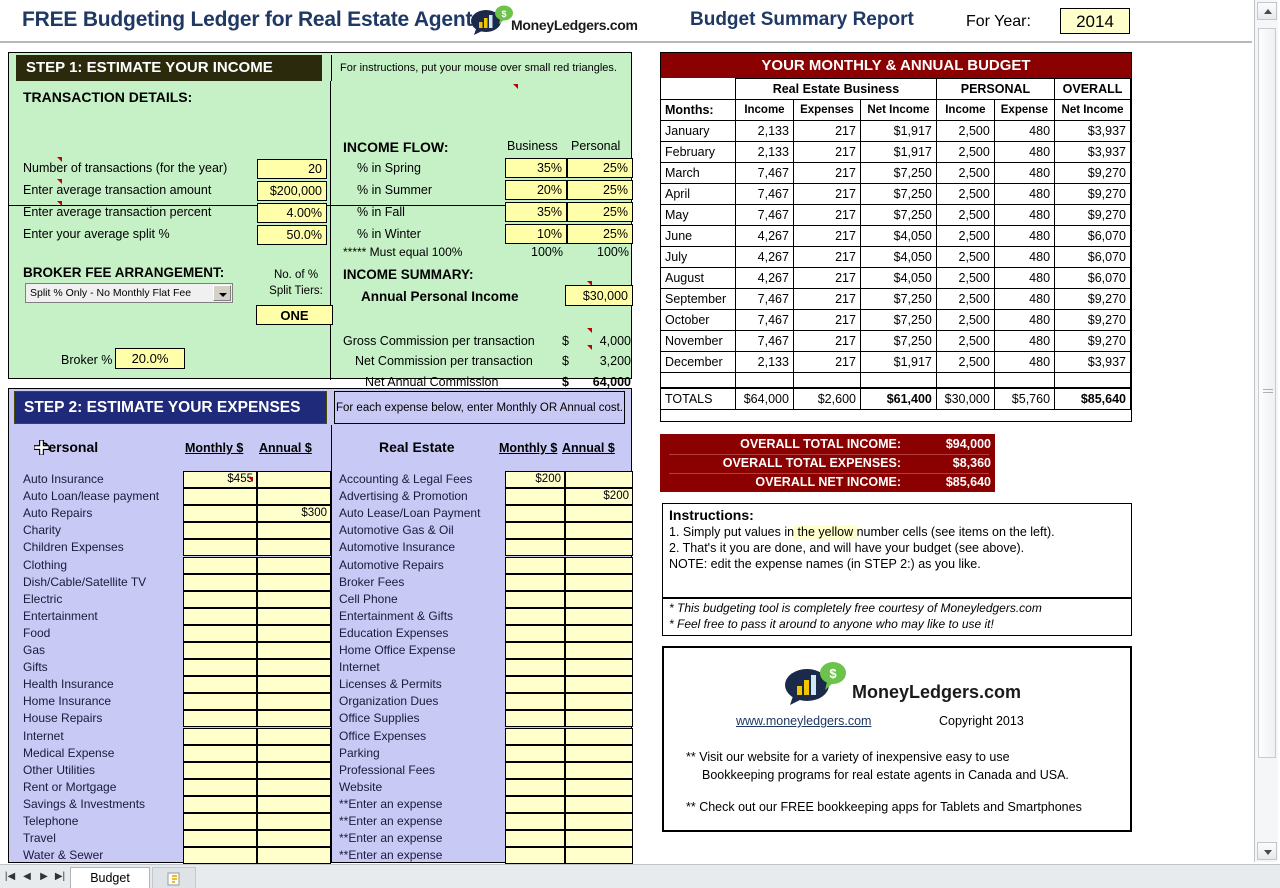  Describe the element at coordinates (292, 213) in the screenshot. I see `transaction-input-2: 4.00%` at that location.